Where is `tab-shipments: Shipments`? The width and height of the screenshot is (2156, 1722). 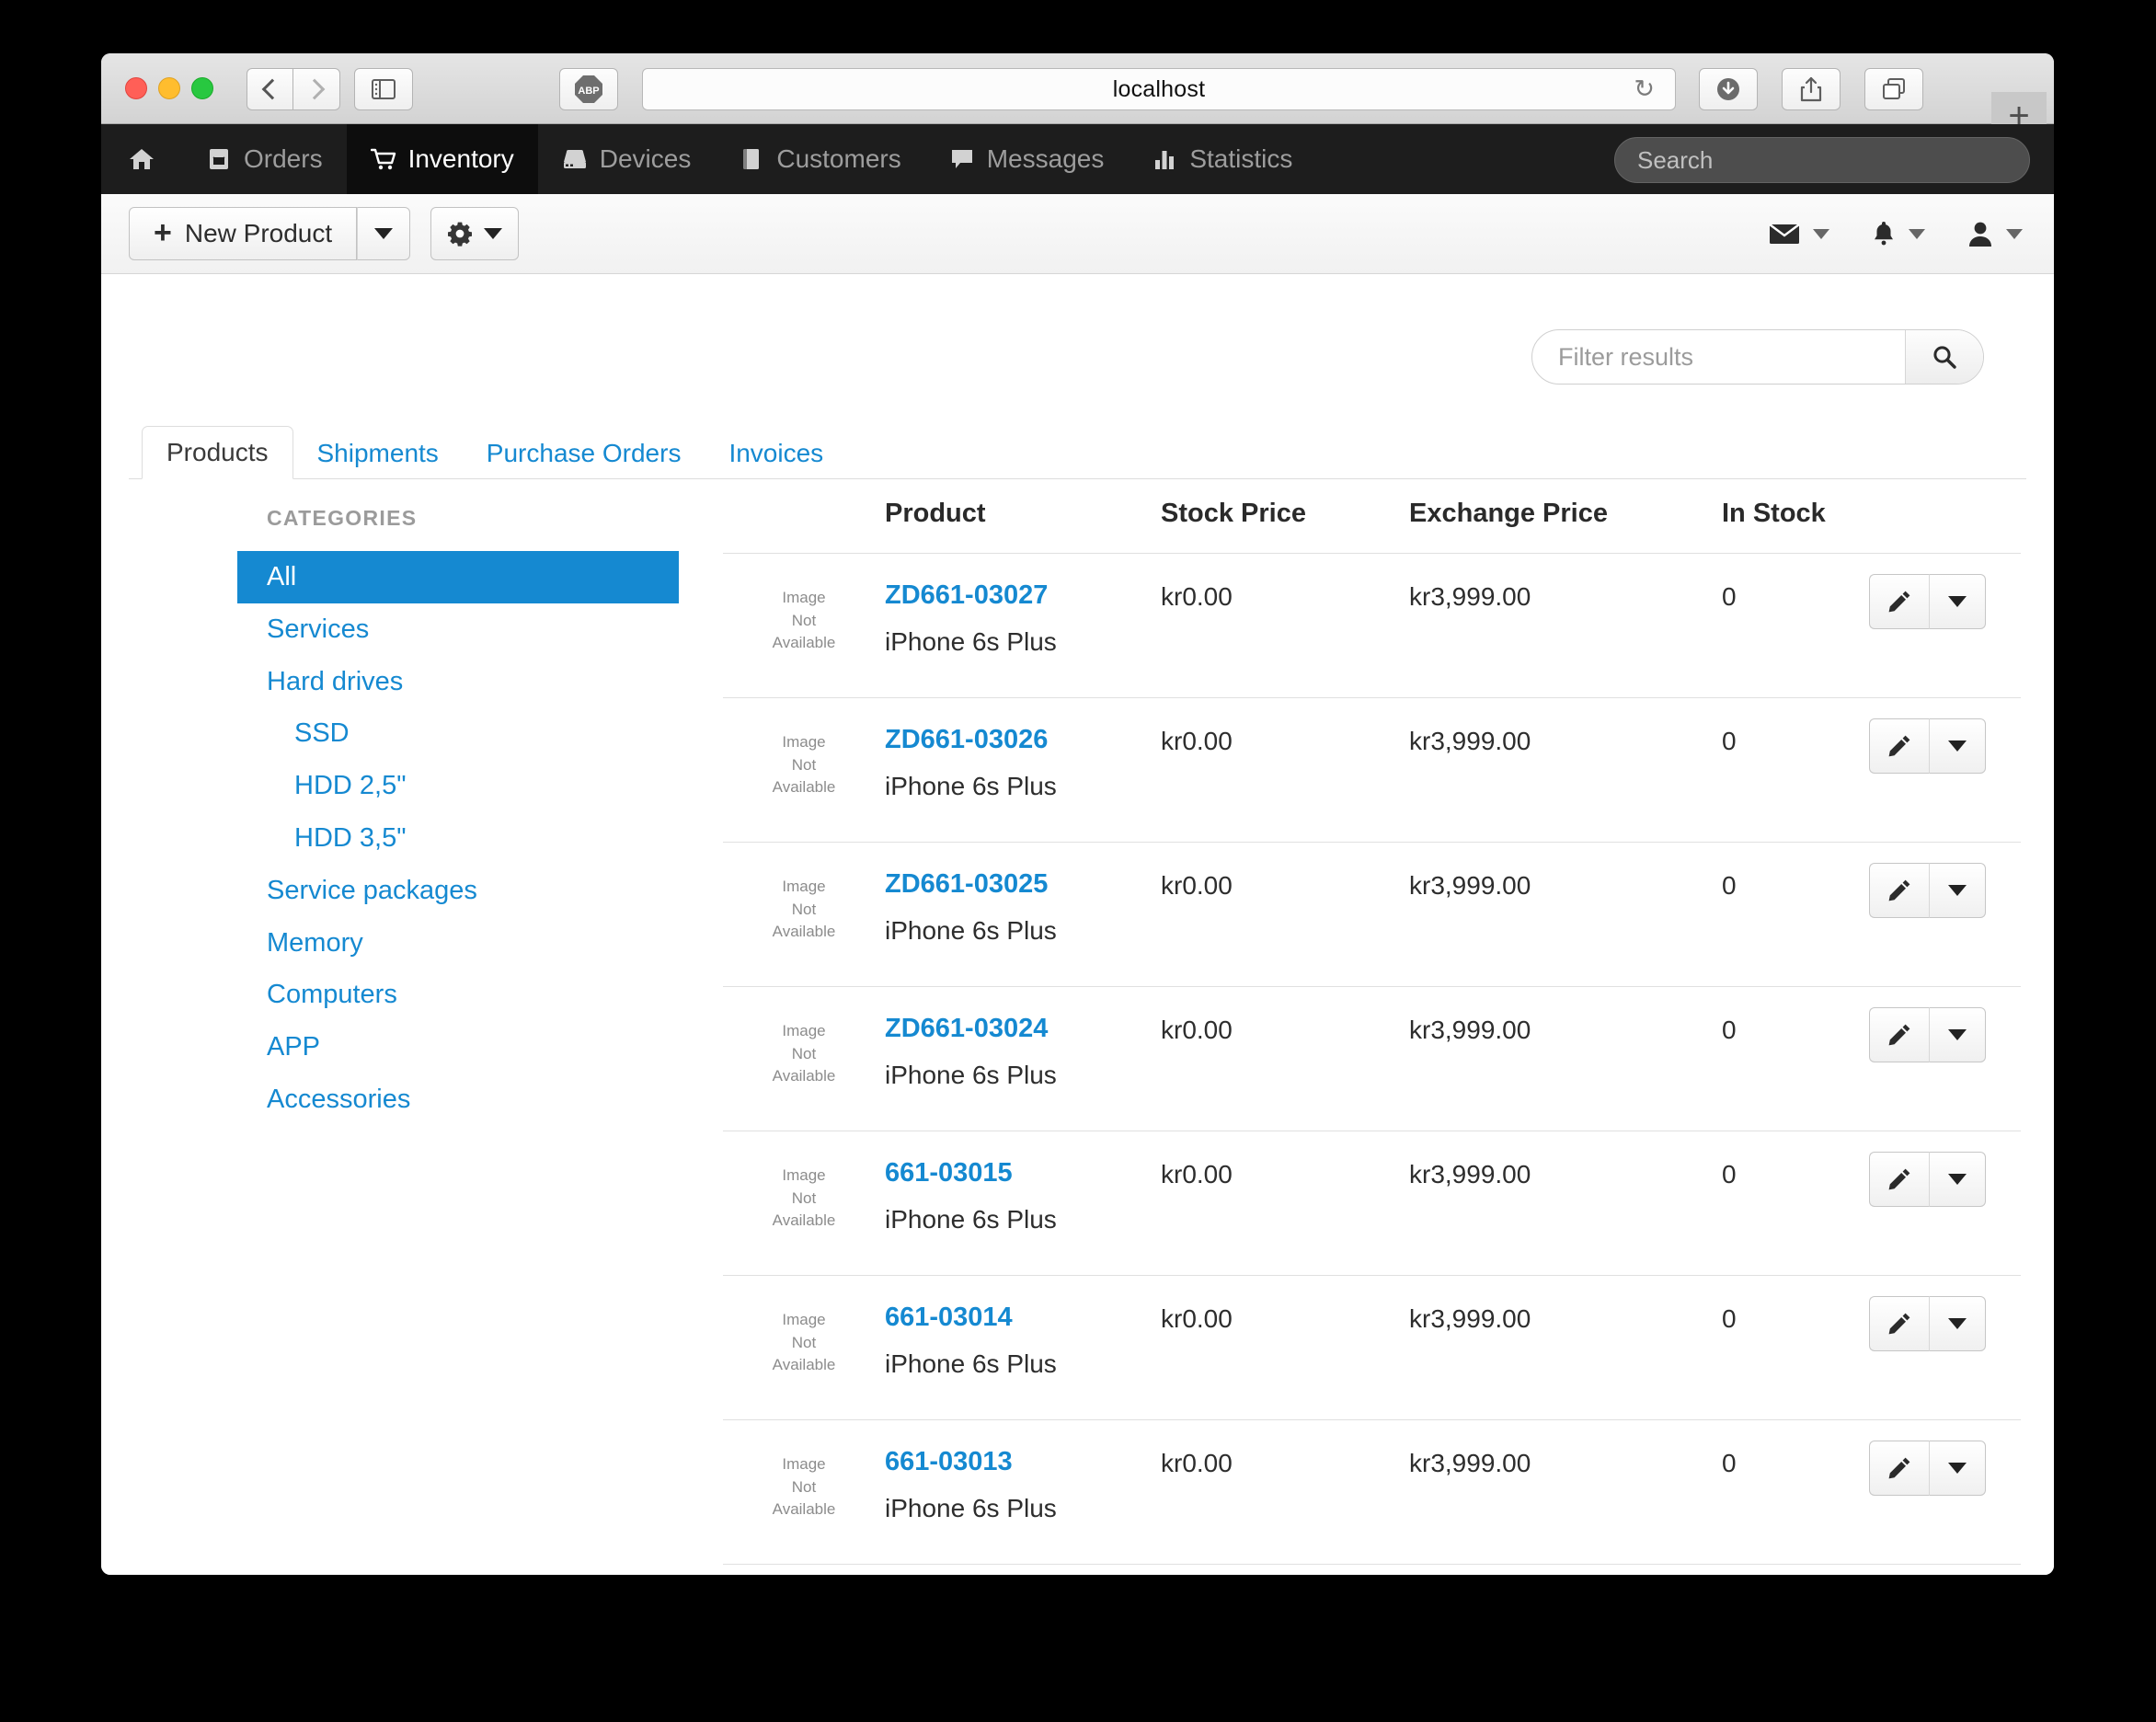 tab-shipments: Shipments is located at coordinates (378, 453).